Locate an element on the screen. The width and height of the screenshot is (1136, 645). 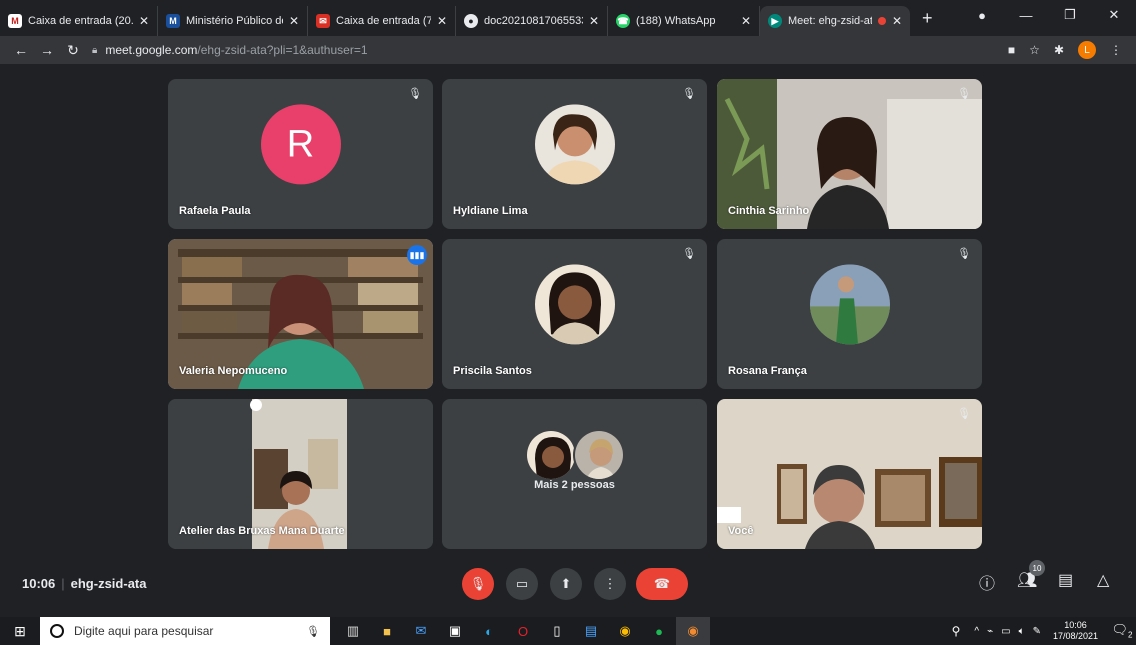
lock-icon: 🔒︎ is located at coordinates (95, 50).